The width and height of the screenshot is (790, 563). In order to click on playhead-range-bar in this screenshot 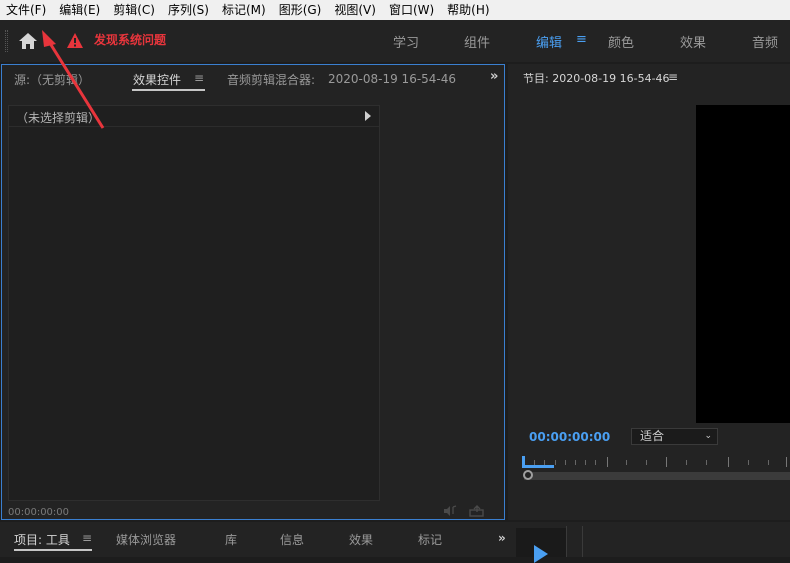, I will do `click(538, 466)`.